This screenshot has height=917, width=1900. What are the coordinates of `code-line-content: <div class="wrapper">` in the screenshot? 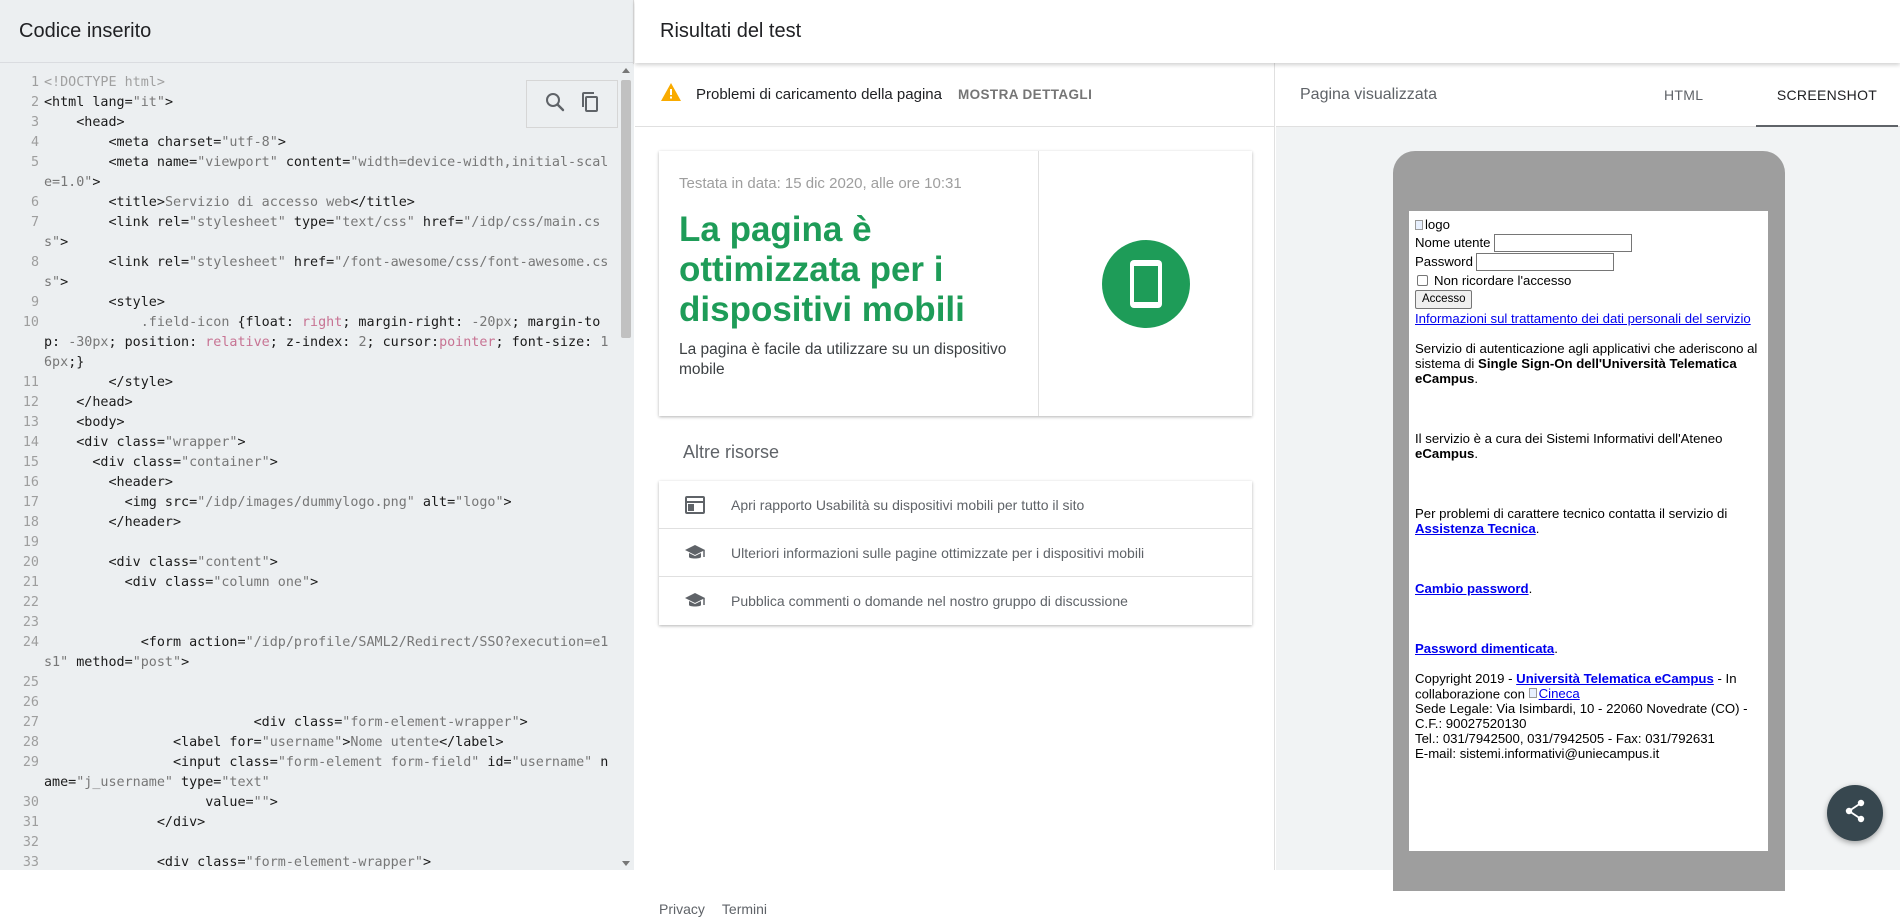 It's located at (145, 442).